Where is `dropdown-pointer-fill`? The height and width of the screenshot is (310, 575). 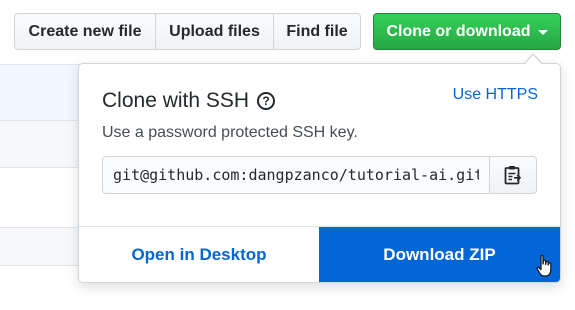
dropdown-pointer-fill is located at coordinates (533, 60).